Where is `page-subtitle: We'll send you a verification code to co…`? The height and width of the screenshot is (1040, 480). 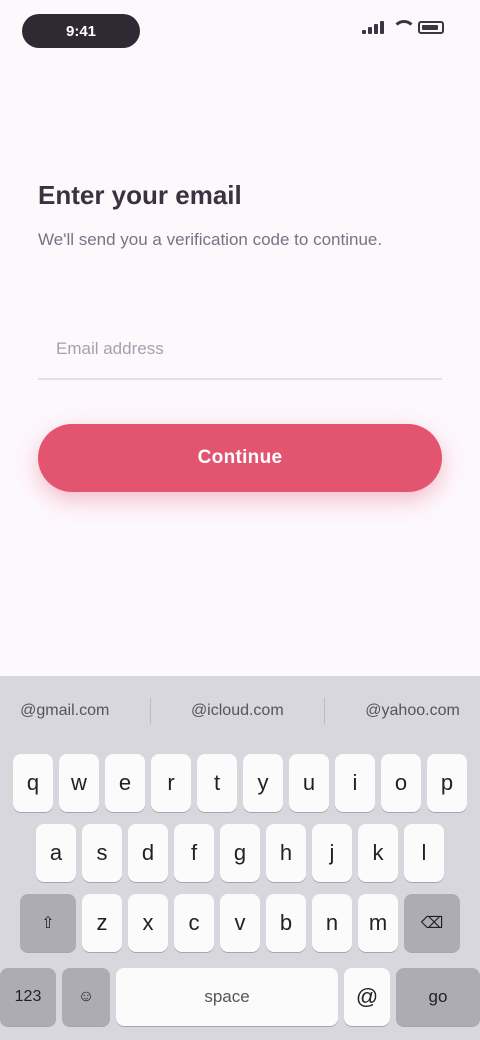
page-subtitle: We'll send you a verification code to co… is located at coordinates (210, 239).